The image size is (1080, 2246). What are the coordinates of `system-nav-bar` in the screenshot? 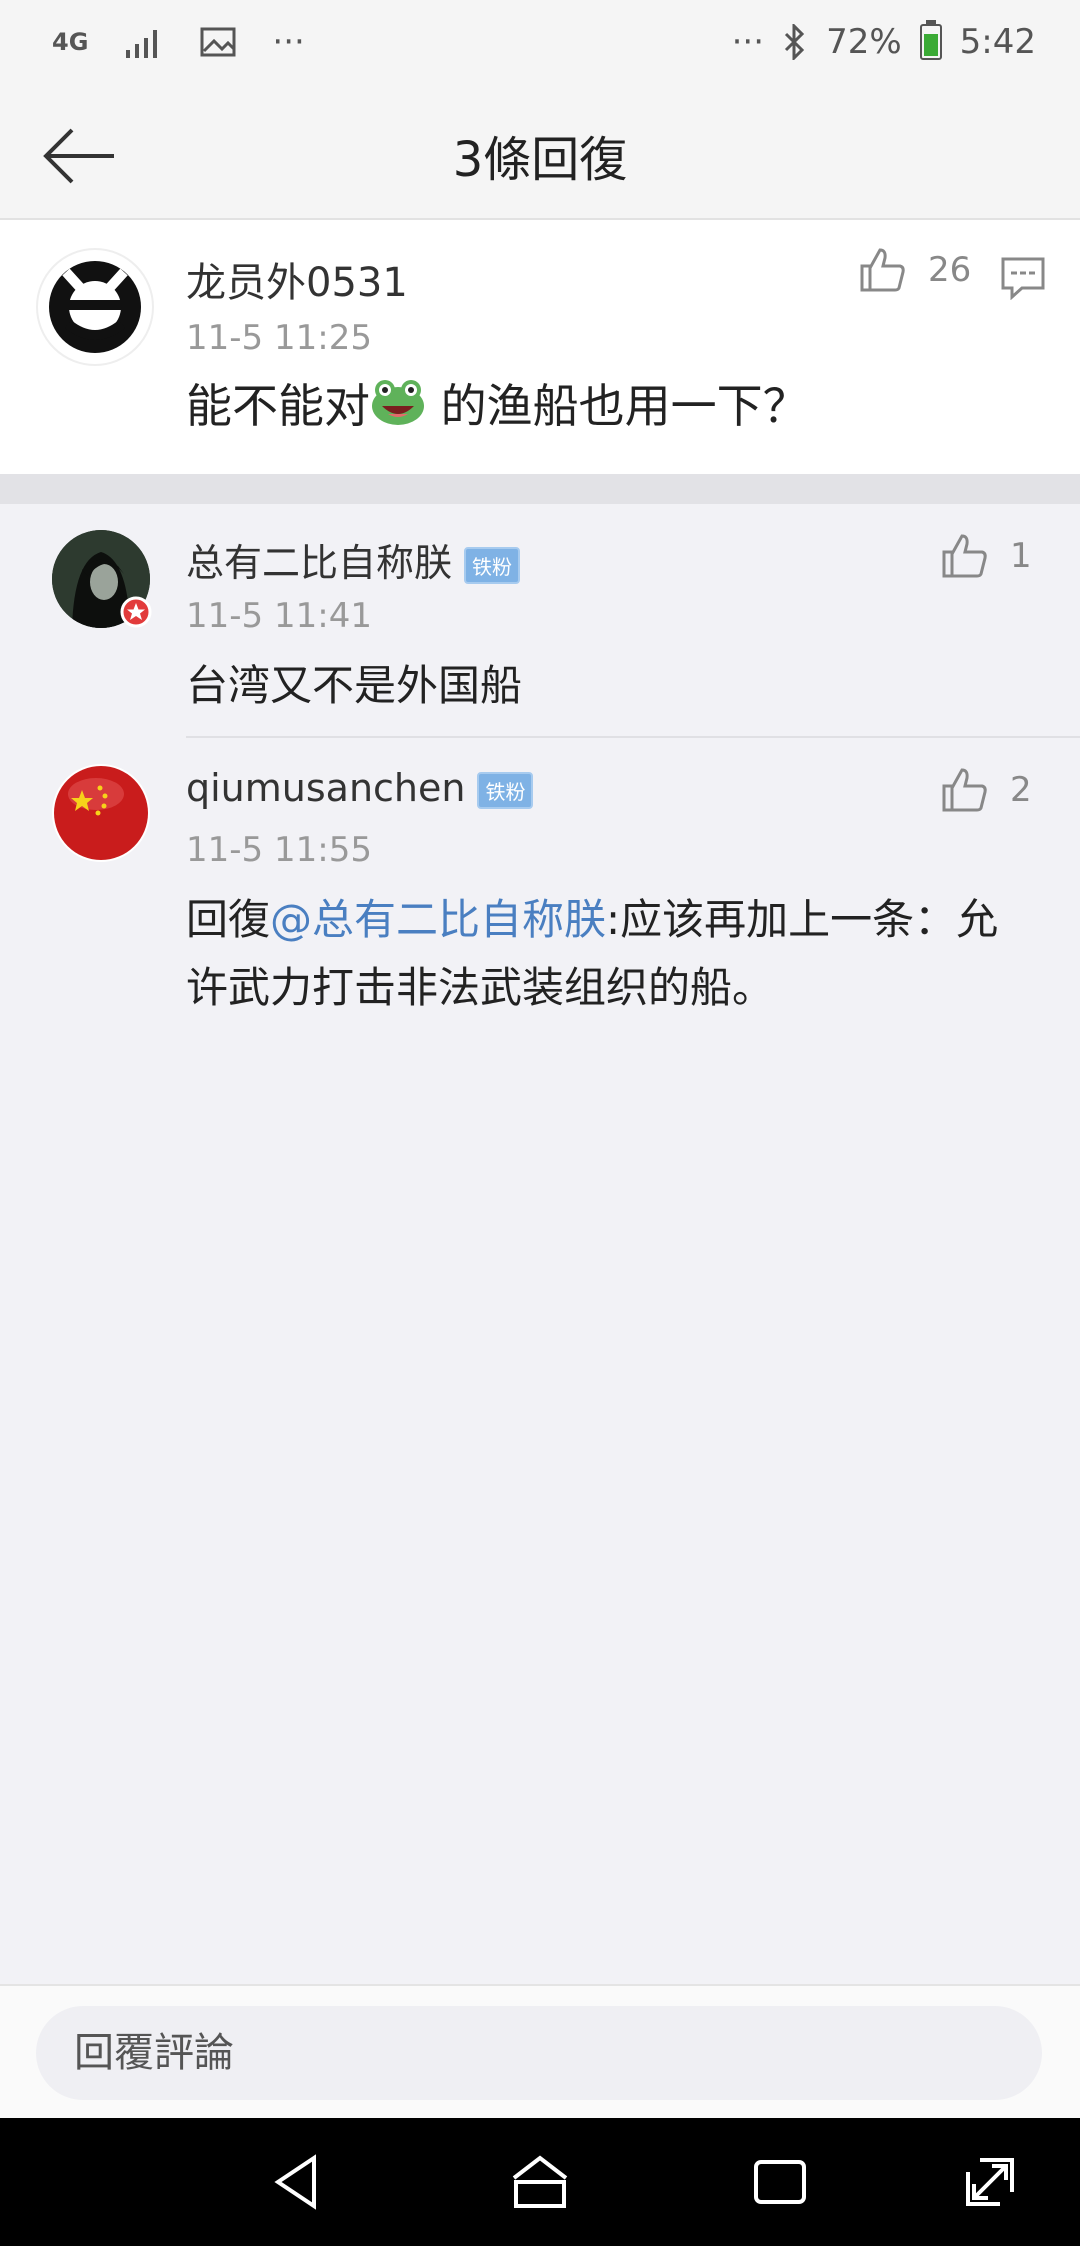 It's located at (540, 2182).